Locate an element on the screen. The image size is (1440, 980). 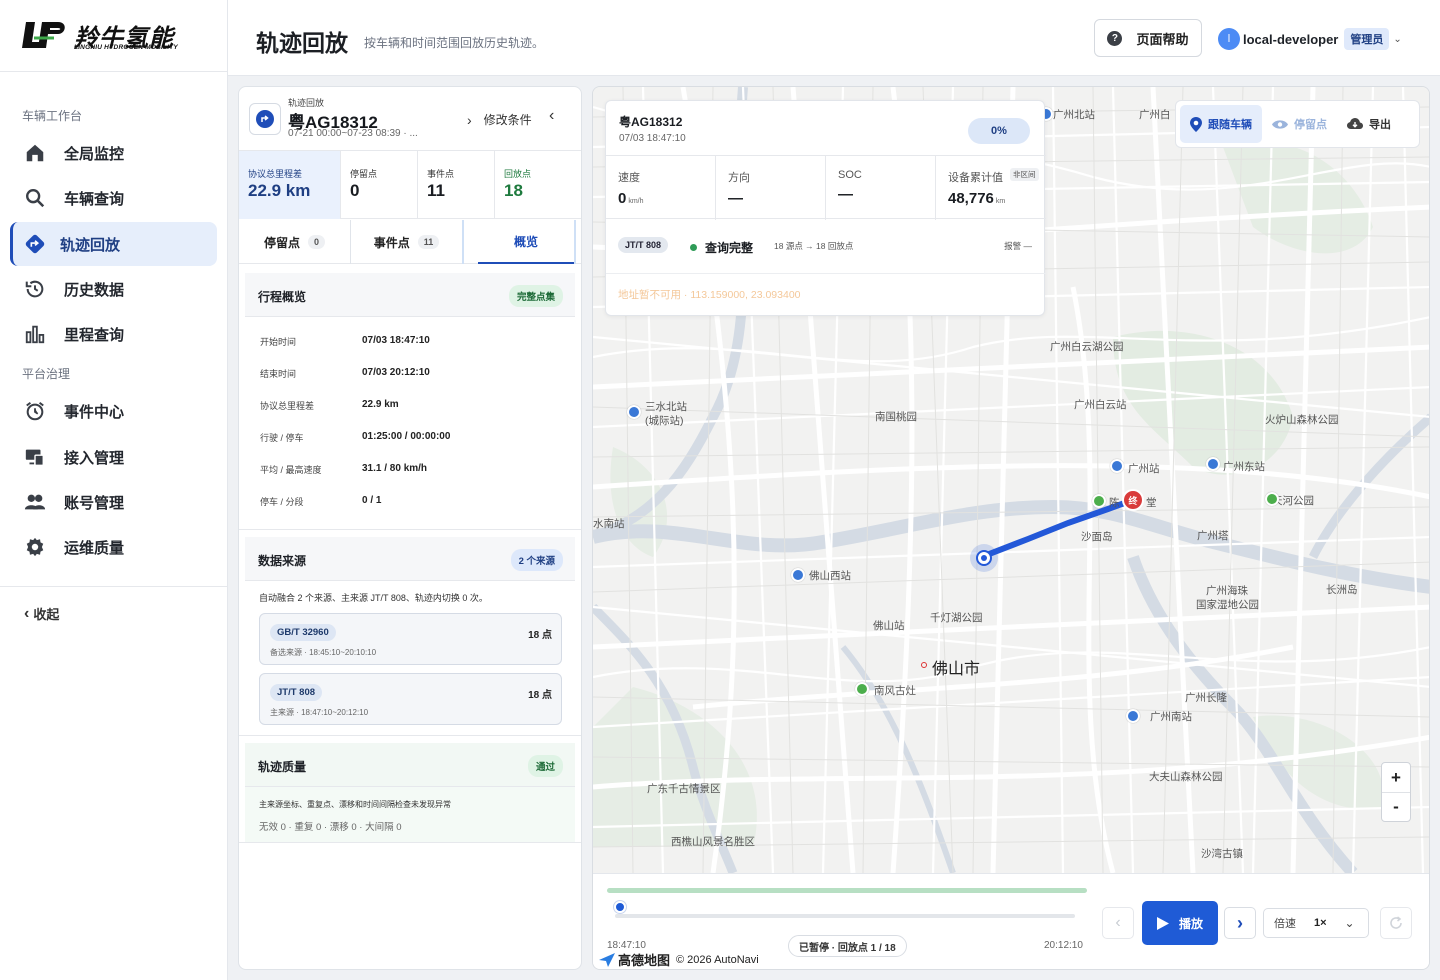
sidebar-item-access-management: 接入管理 is located at coordinates (113, 457).